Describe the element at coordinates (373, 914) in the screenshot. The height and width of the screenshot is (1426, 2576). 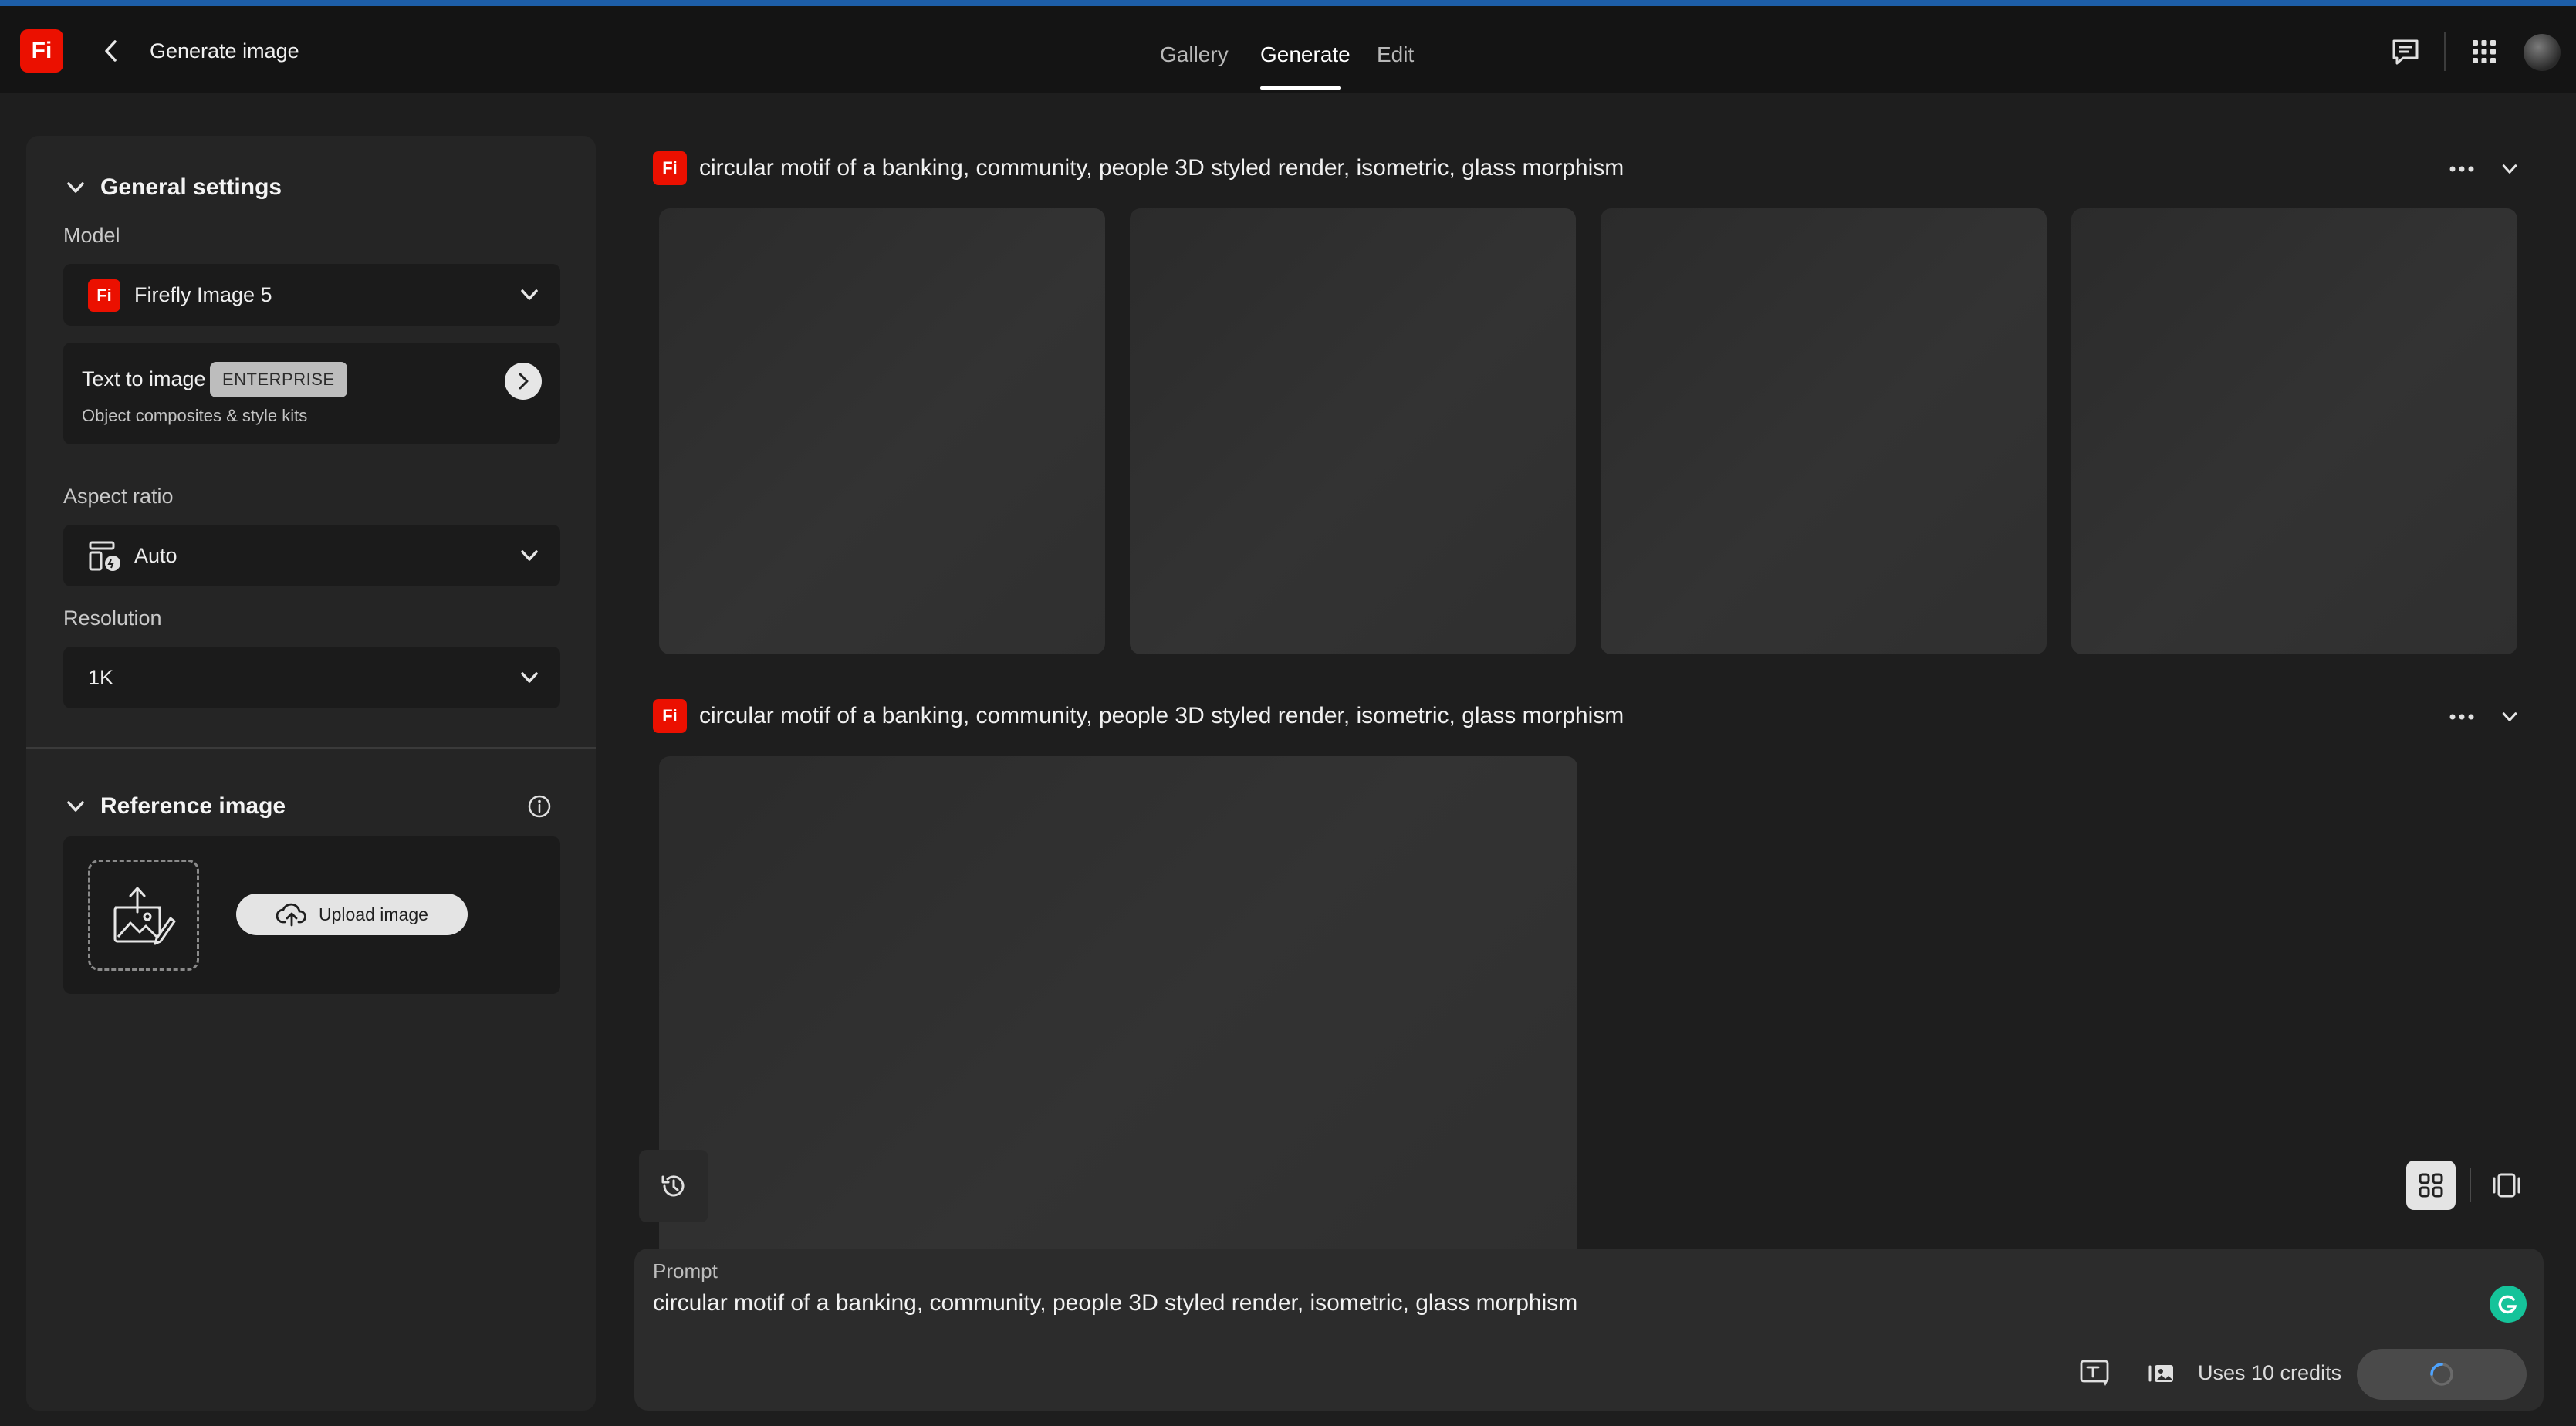
I see `upload-image-label: Upload image` at that location.